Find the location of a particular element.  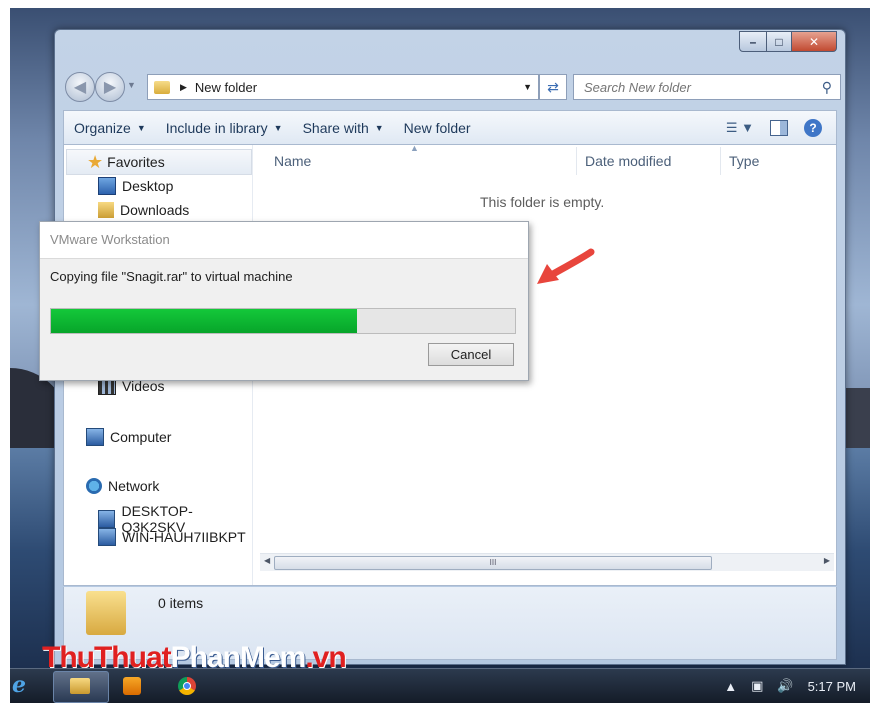

chrome-icon is located at coordinates (187, 686).